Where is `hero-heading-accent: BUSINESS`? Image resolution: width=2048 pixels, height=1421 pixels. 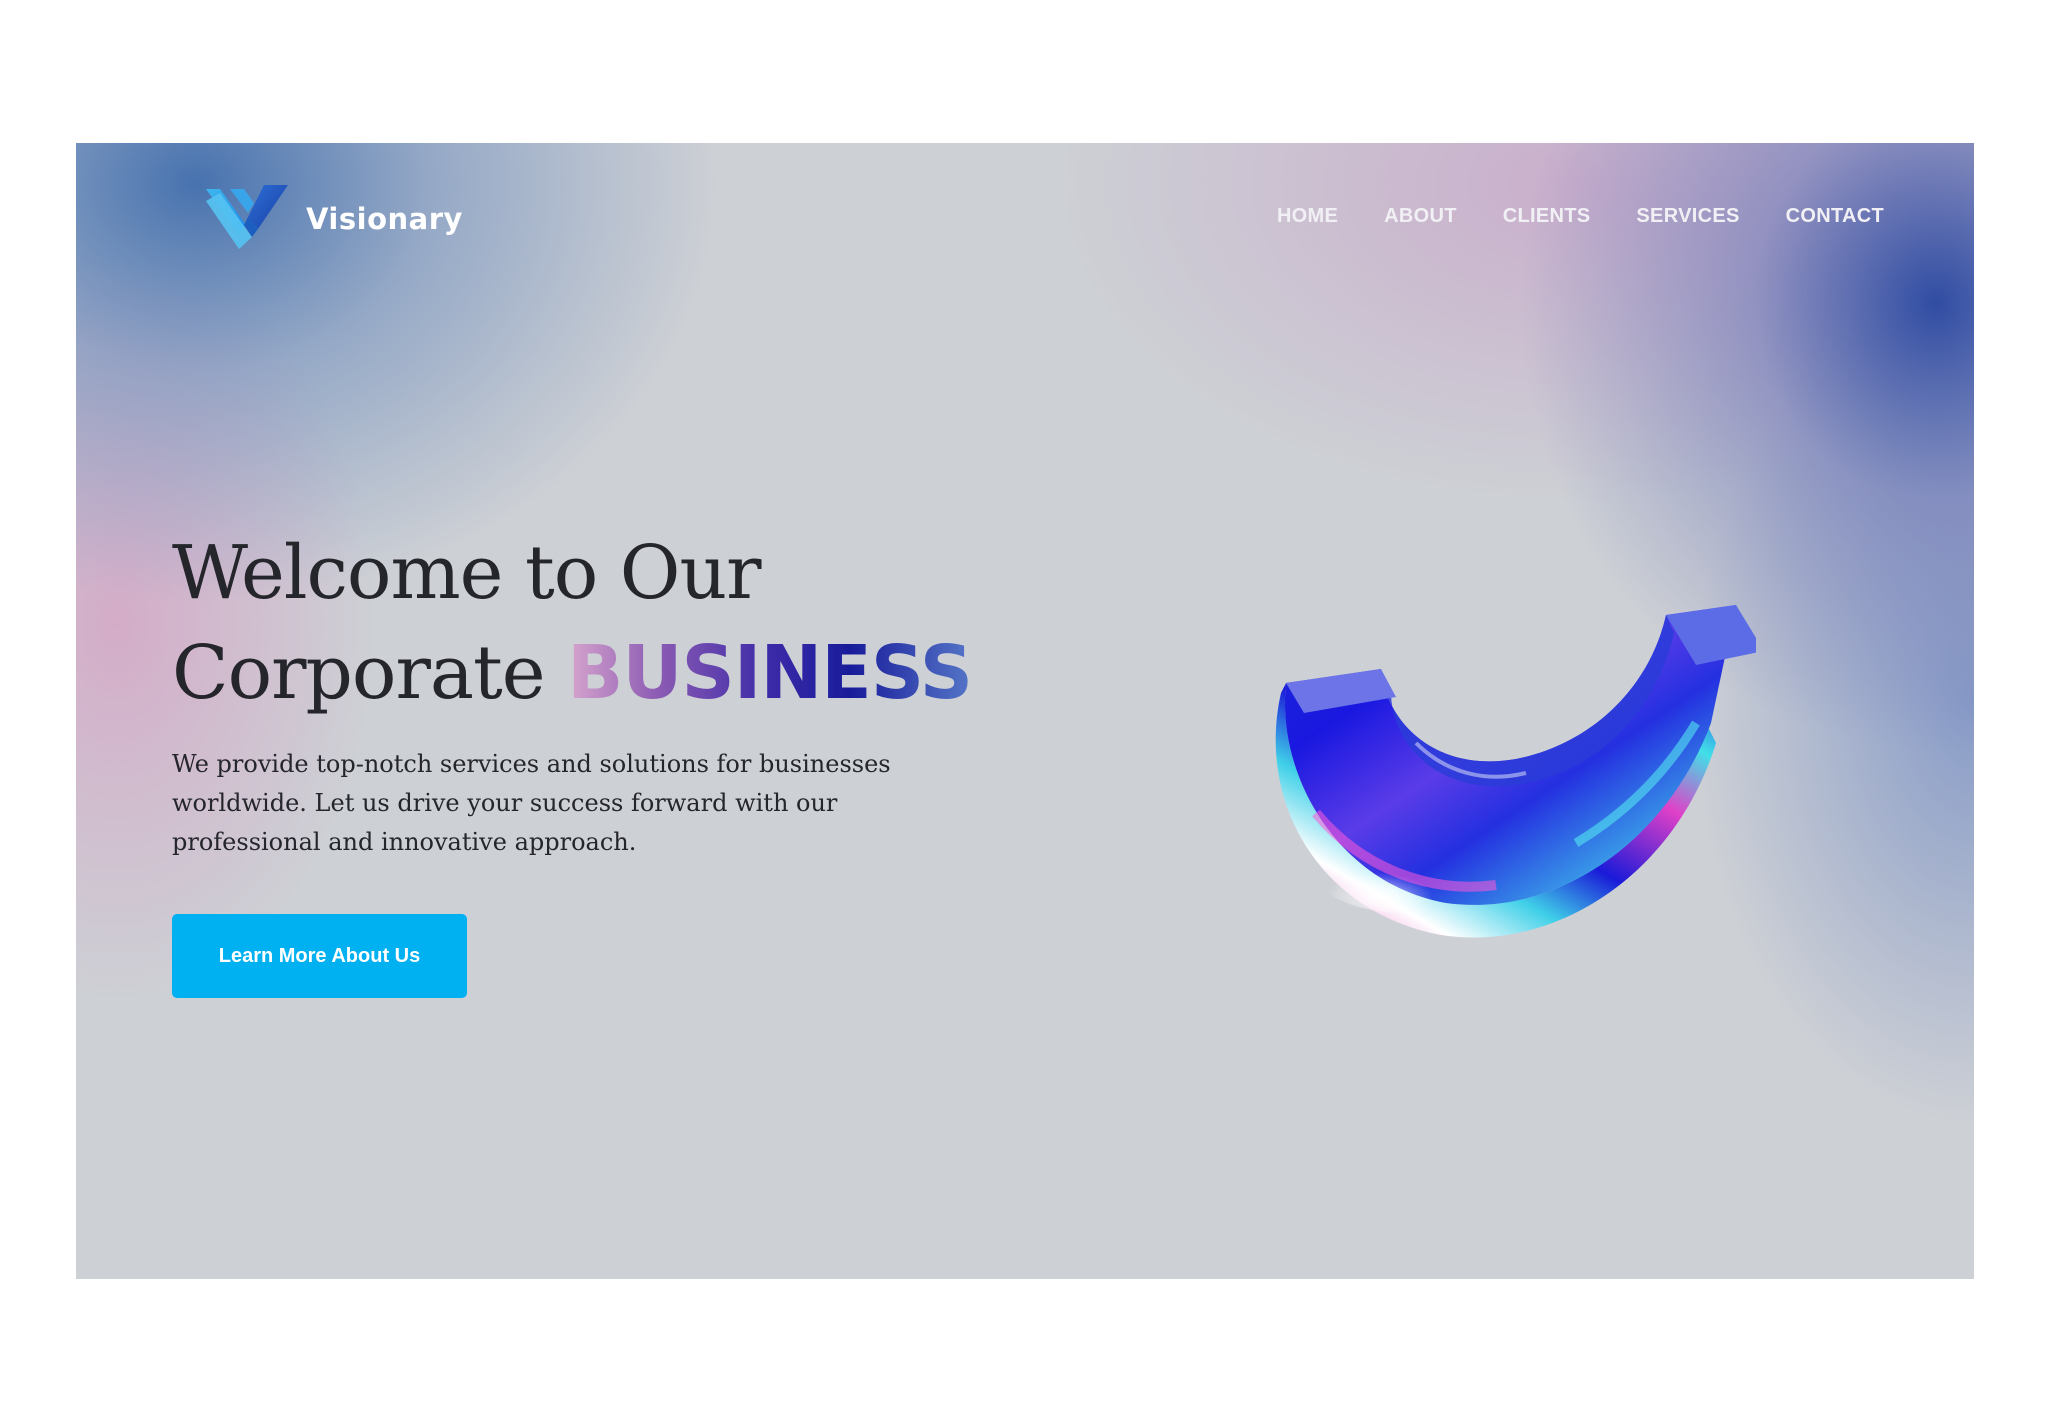 hero-heading-accent: BUSINESS is located at coordinates (770, 673).